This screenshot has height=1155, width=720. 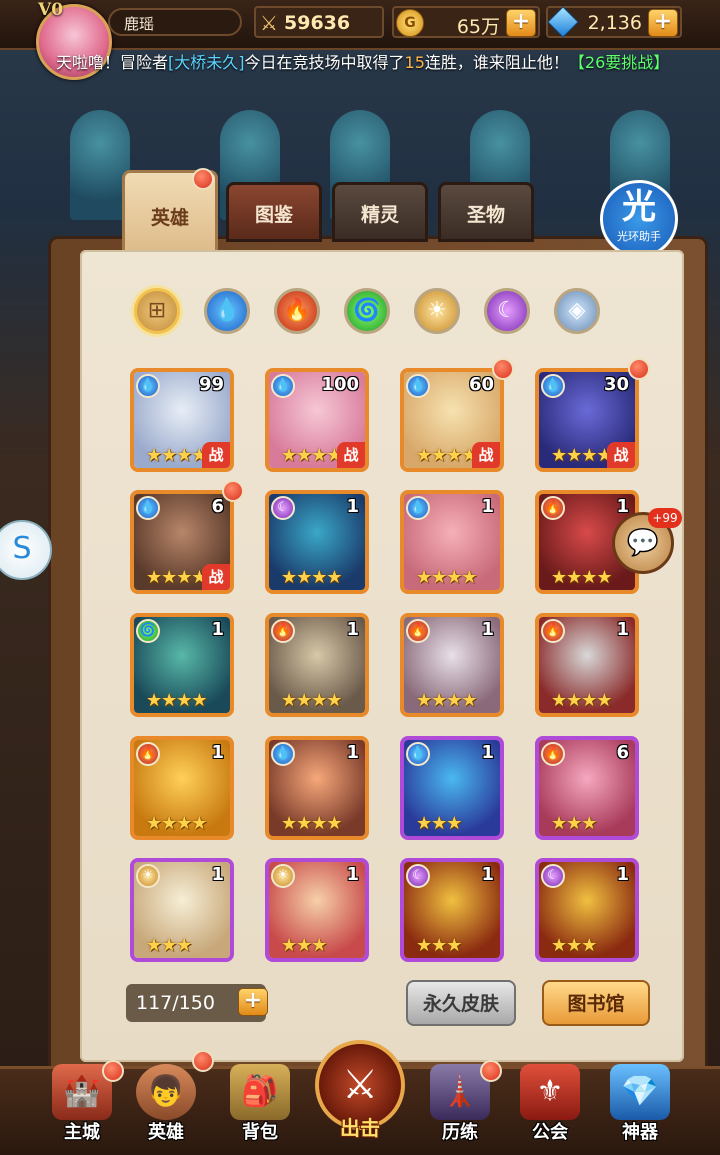 I want to click on add-gems-button: +, so click(x=663, y=23).